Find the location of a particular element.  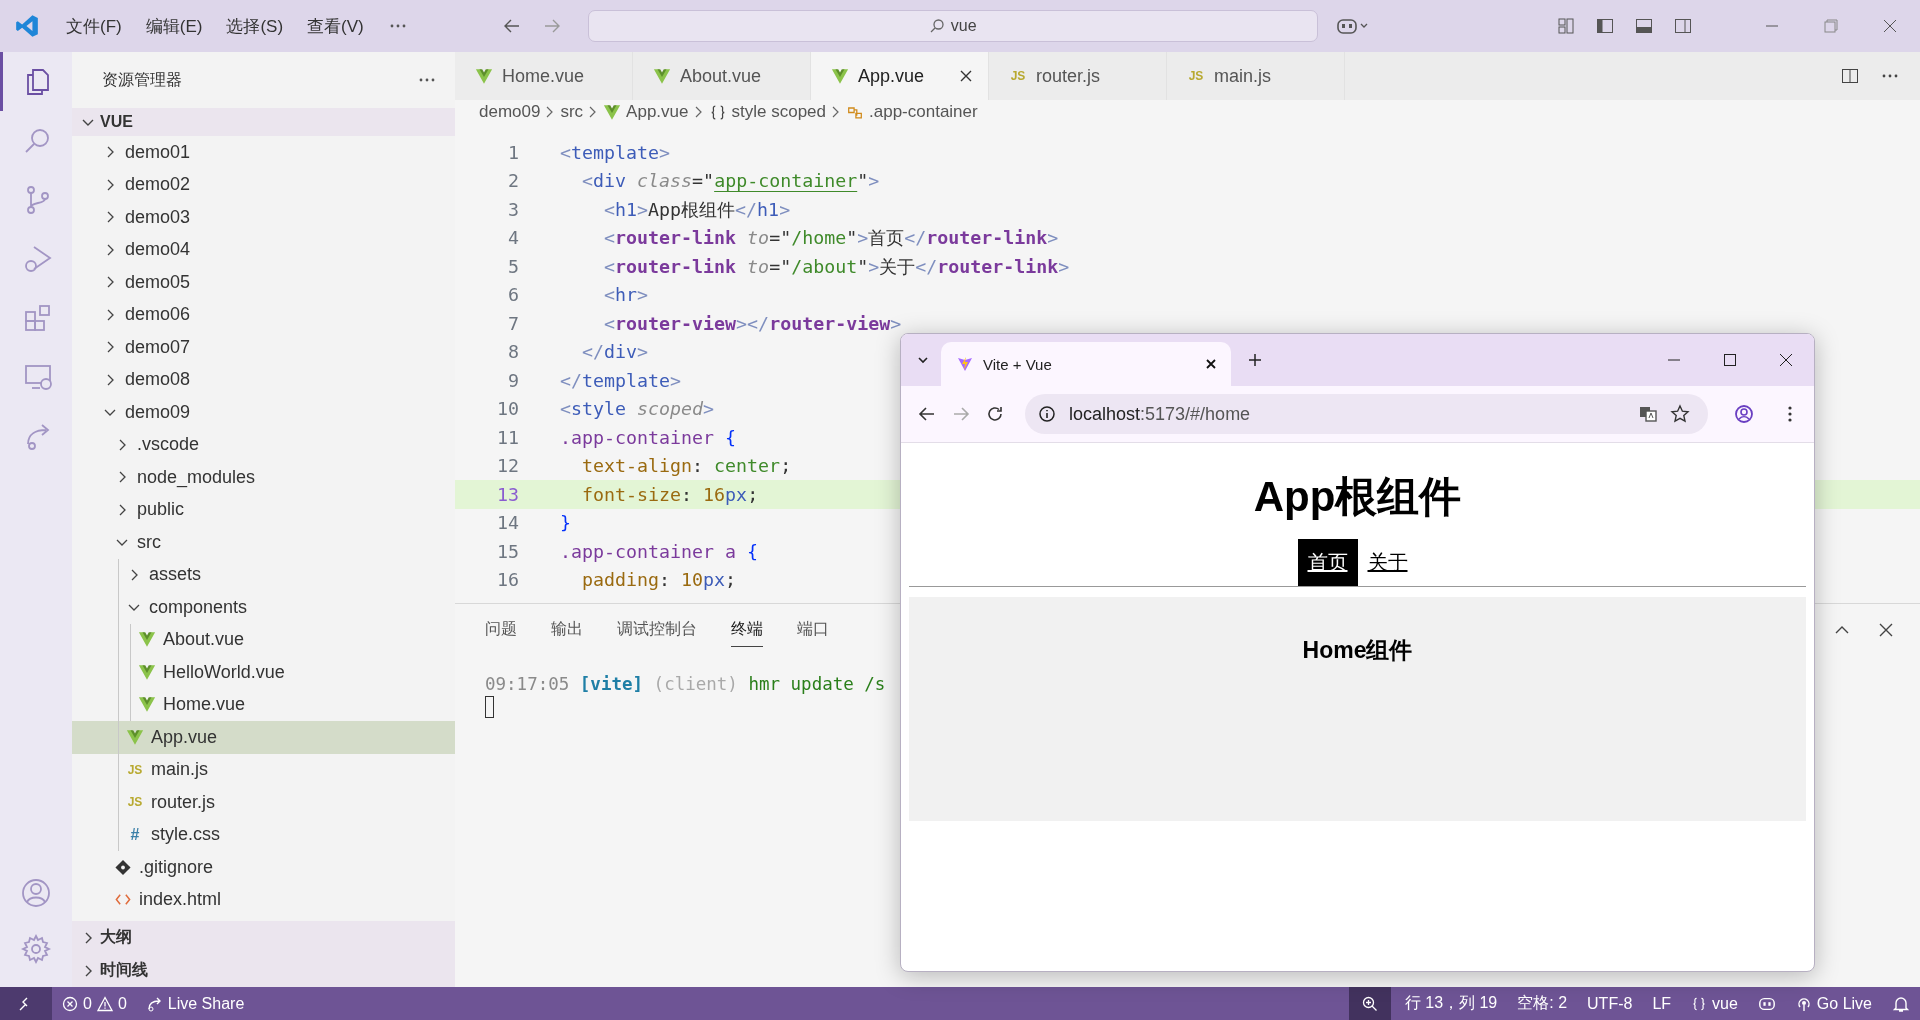

nav-link: 首页 is located at coordinates (1327, 562).